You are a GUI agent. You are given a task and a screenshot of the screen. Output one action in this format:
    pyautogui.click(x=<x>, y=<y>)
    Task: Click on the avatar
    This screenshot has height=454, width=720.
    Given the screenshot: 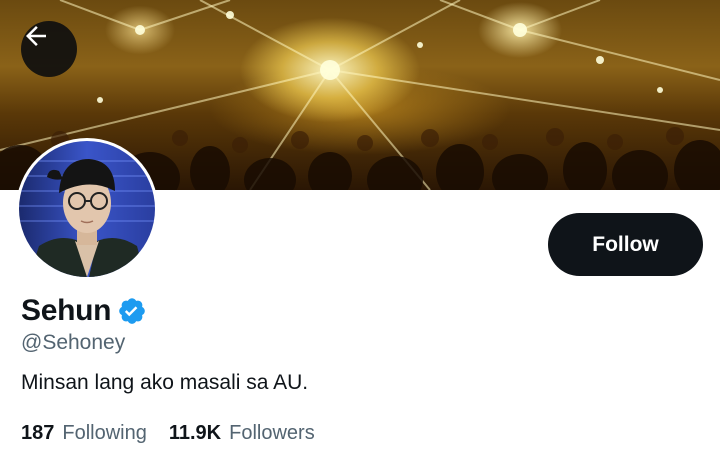 What is the action you would take?
    pyautogui.click(x=87, y=209)
    